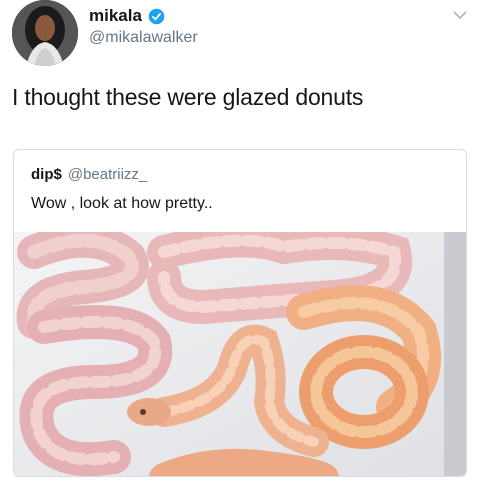  I want to click on display-name: mikala, so click(127, 16).